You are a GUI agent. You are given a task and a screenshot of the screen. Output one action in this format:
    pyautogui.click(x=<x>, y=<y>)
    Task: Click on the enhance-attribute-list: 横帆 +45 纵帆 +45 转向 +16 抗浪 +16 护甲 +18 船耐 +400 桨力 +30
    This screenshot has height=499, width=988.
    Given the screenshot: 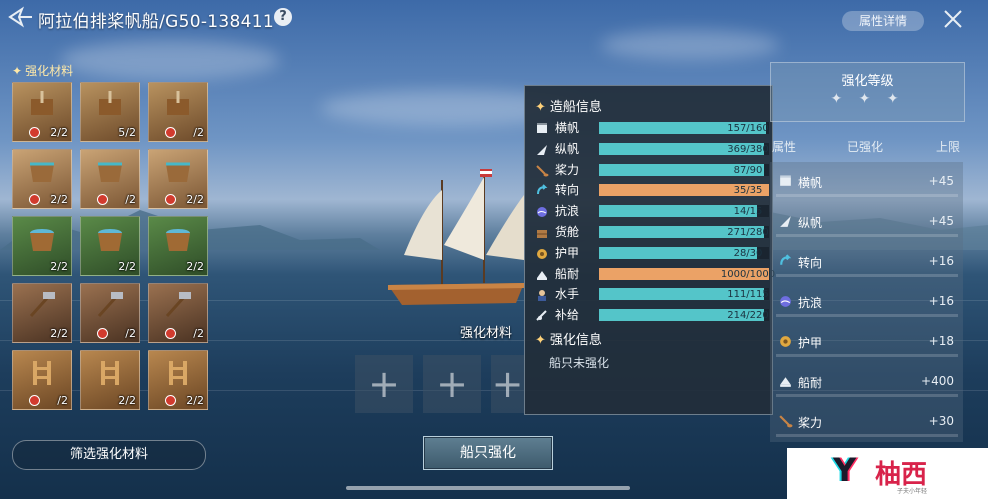 What is the action you would take?
    pyautogui.click(x=866, y=302)
    